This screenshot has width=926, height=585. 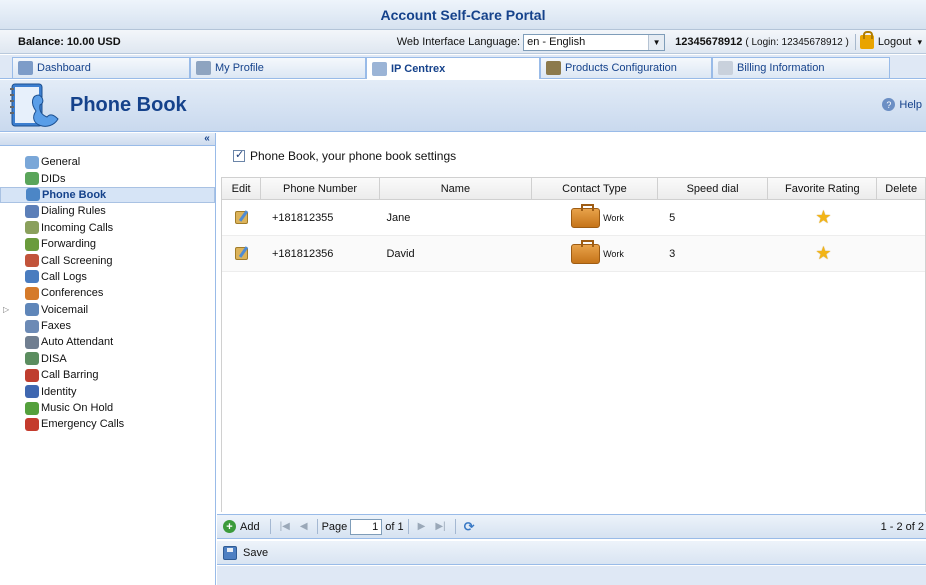 What do you see at coordinates (107, 178) in the screenshot?
I see `sidebar-item-dids: DIDs` at bounding box center [107, 178].